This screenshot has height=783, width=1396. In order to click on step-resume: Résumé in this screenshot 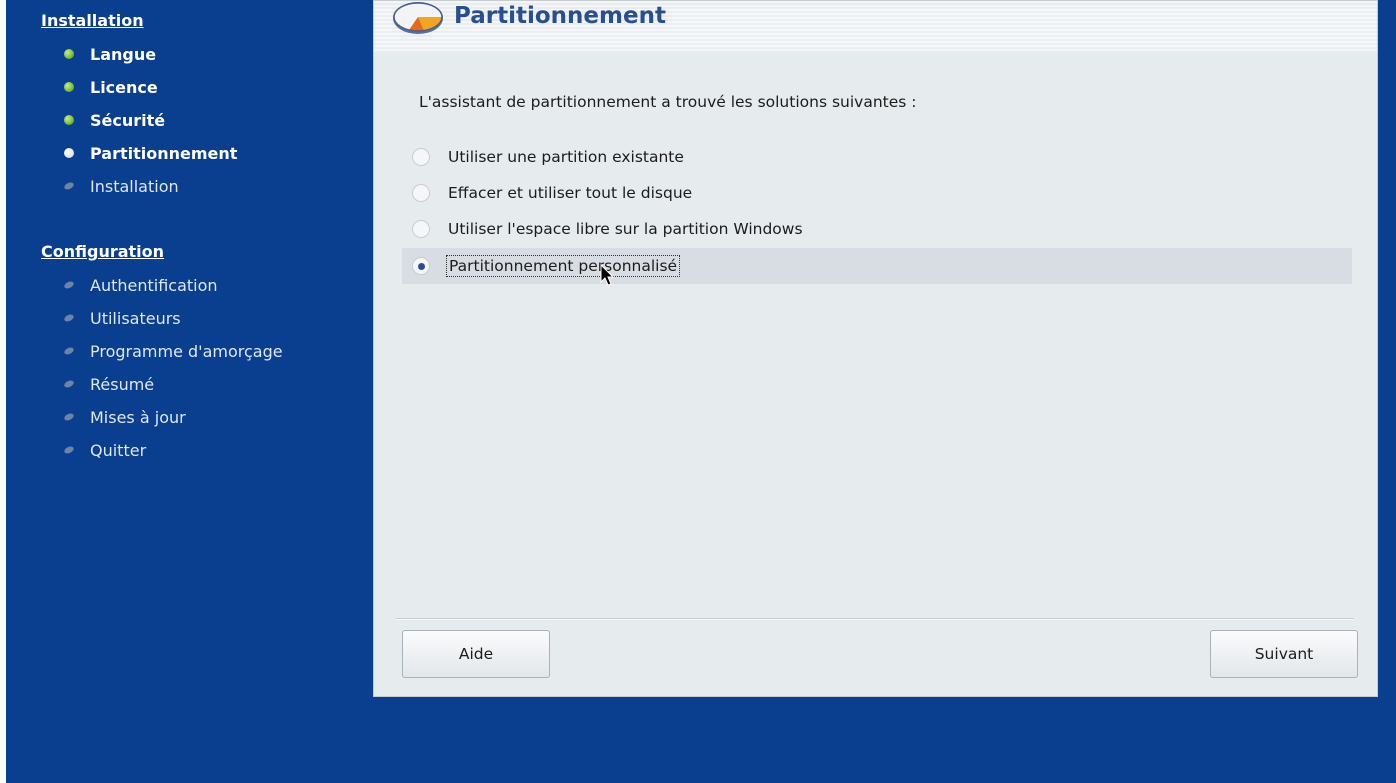, I will do `click(109, 384)`.